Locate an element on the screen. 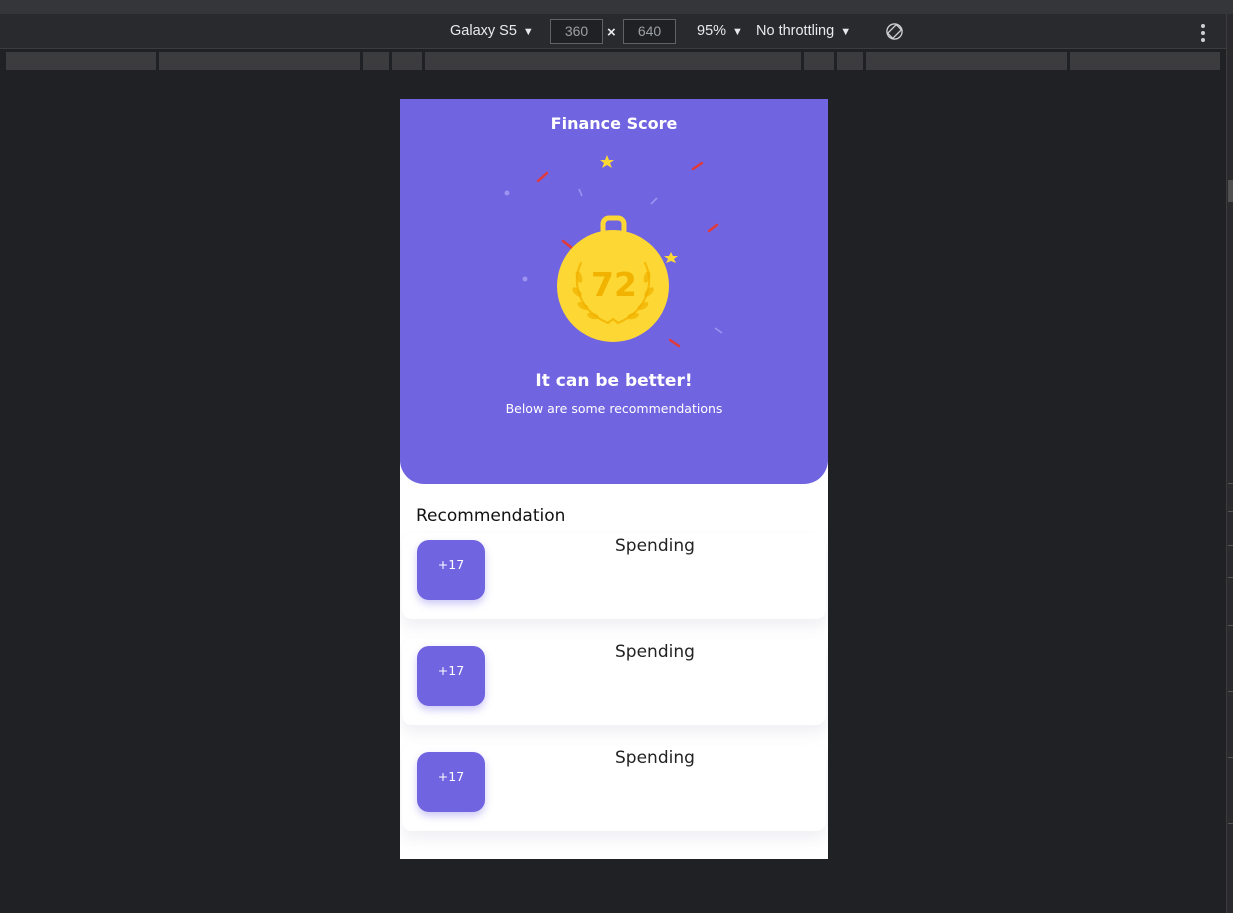  media-query-bar is located at coordinates (613, 61).